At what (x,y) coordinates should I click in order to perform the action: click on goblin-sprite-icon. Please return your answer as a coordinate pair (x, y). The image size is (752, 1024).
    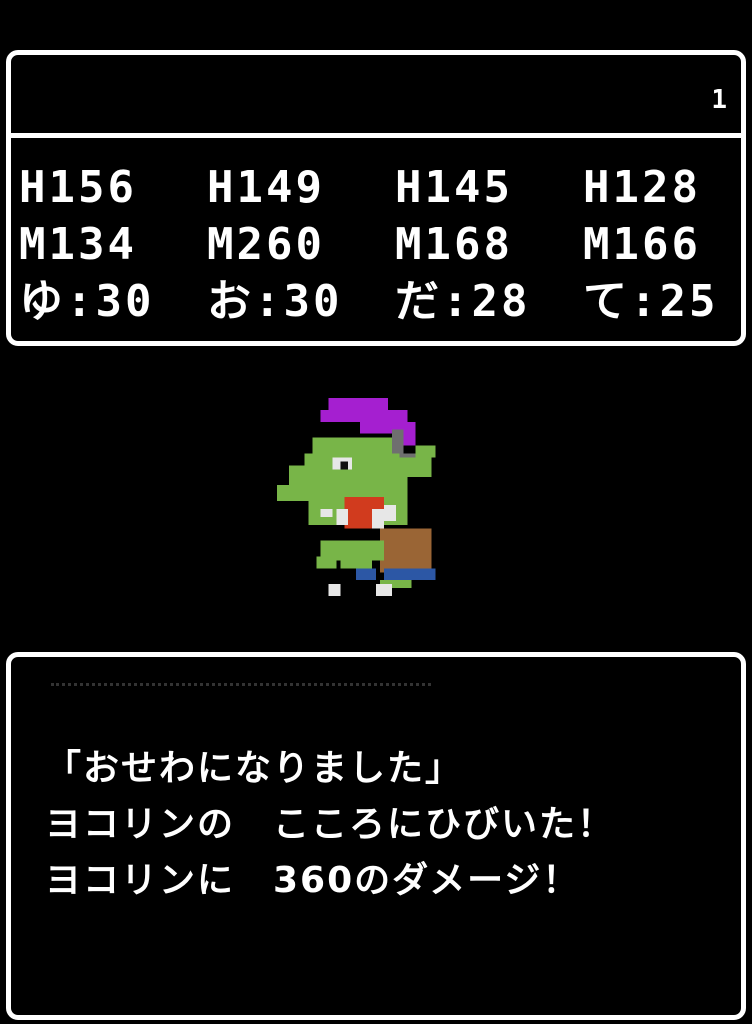
    Looking at the image, I should click on (372, 501).